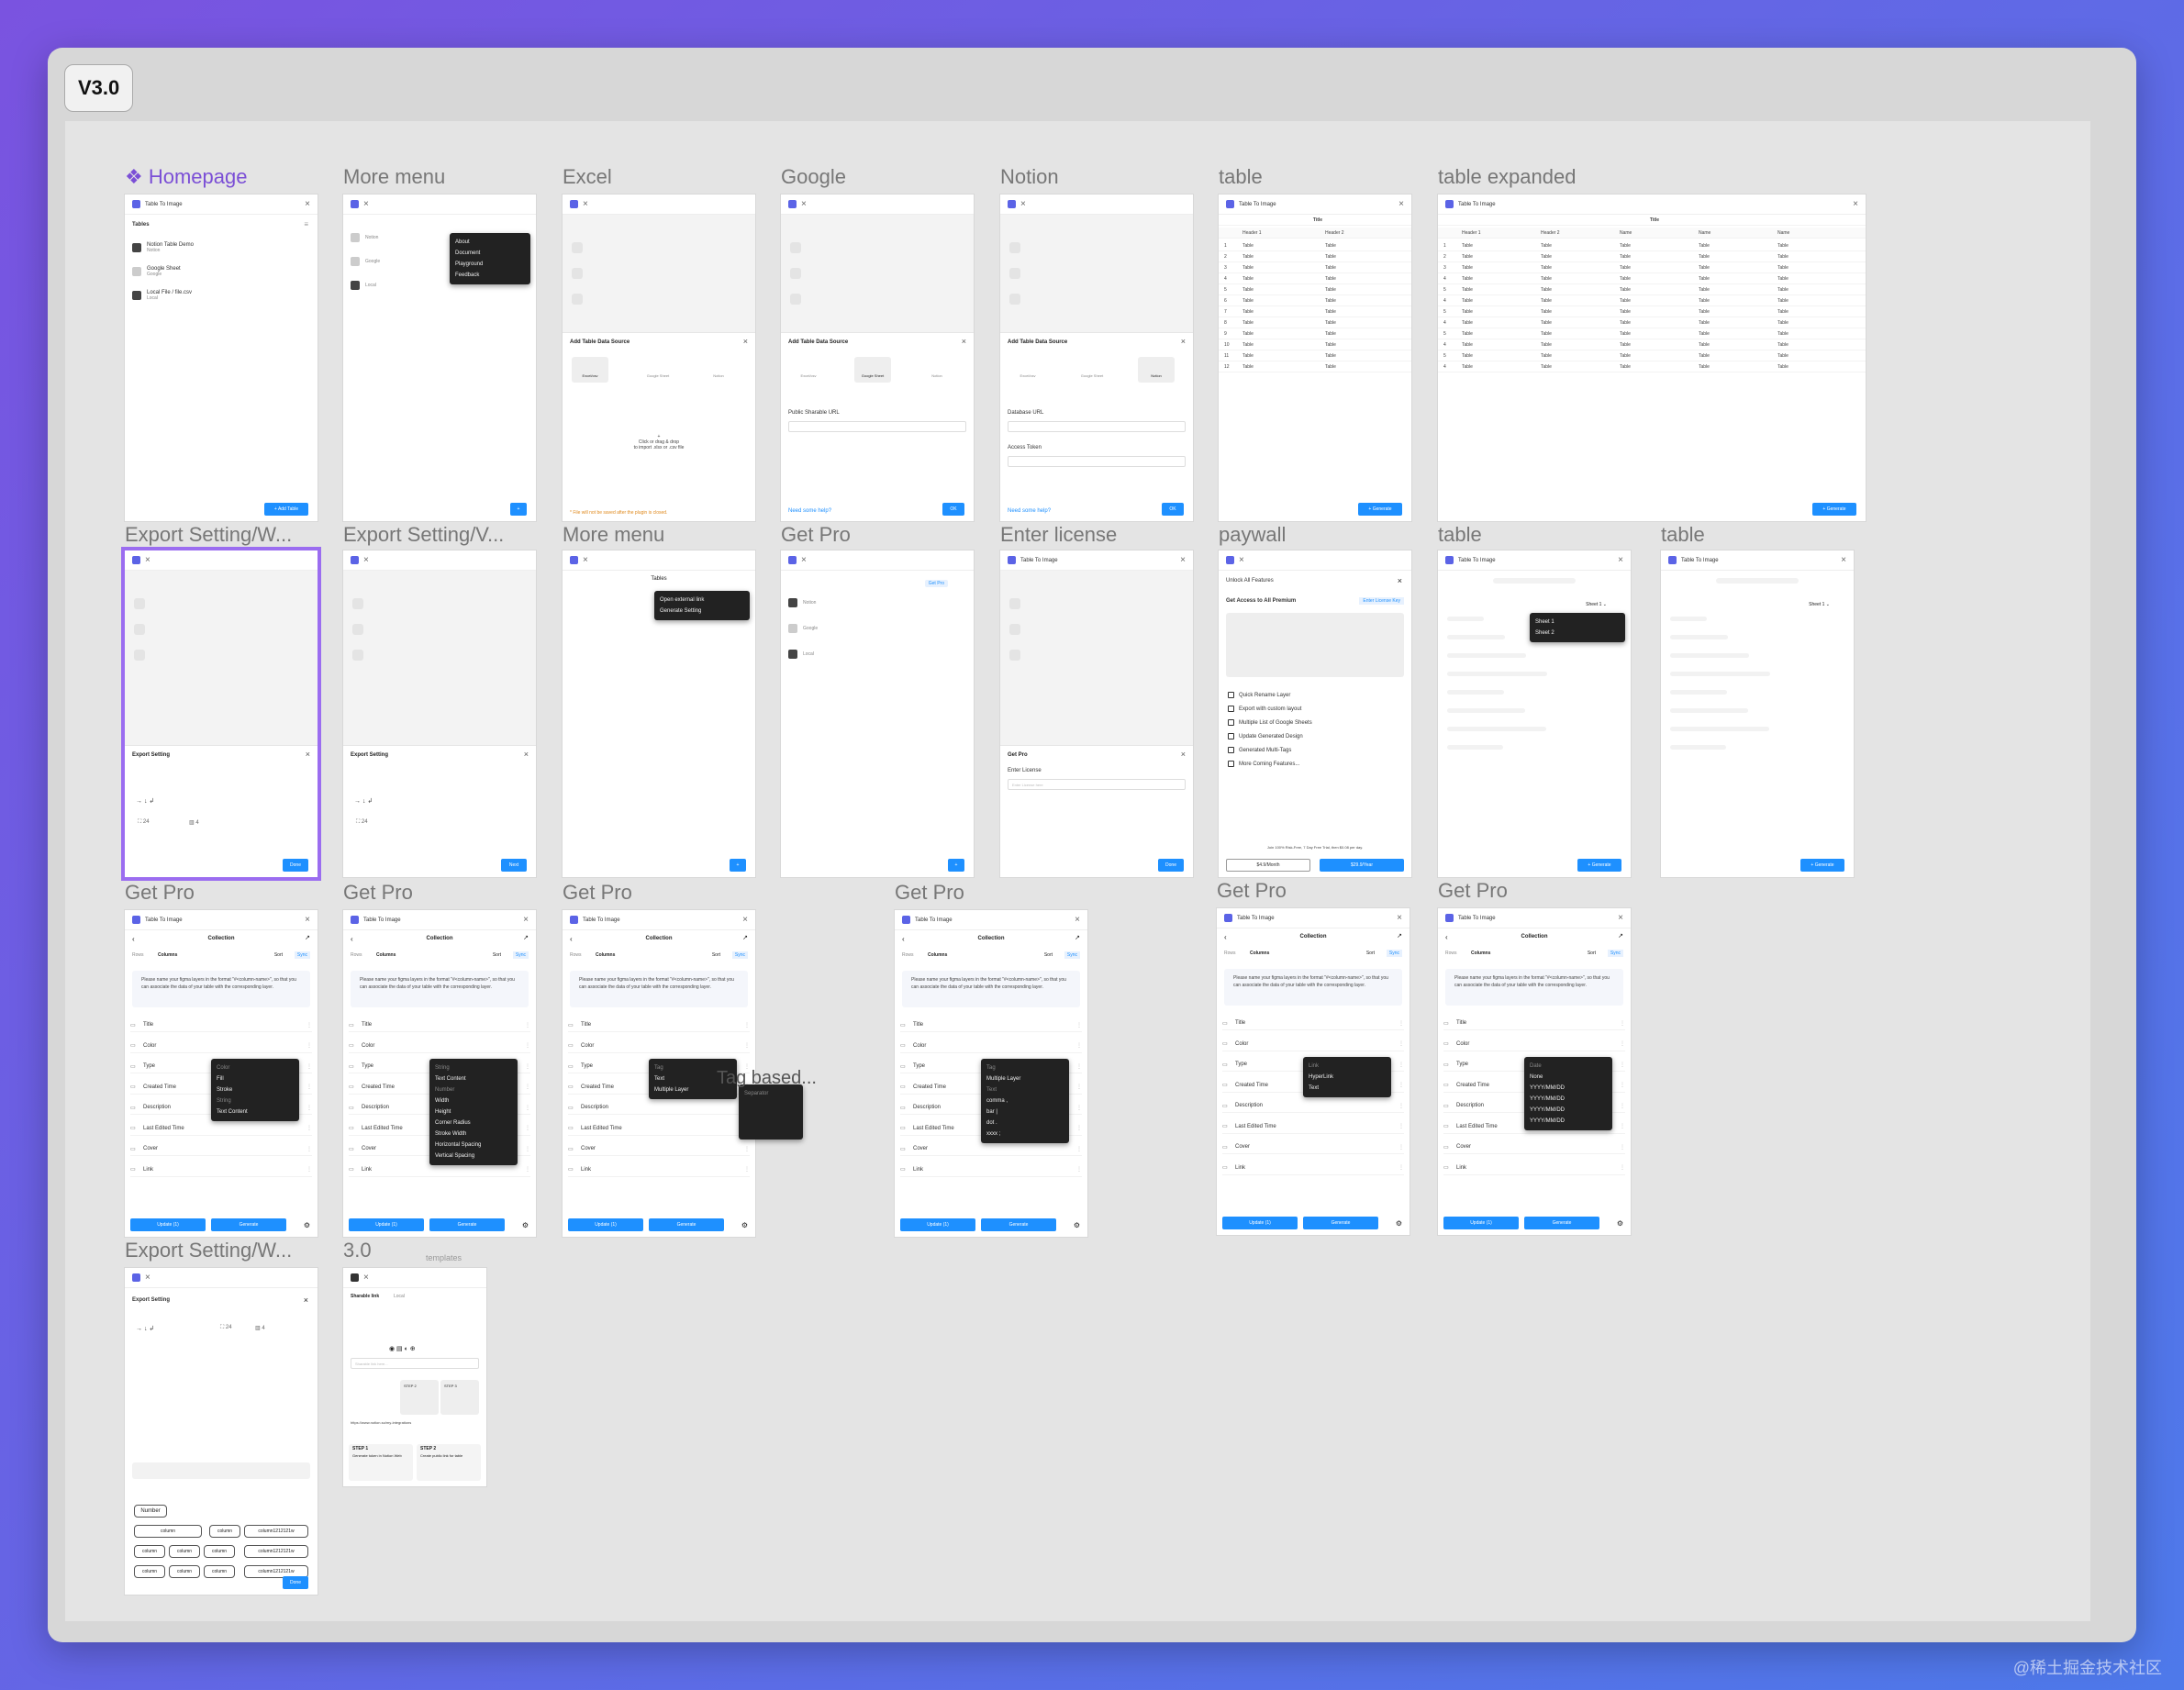  I want to click on frame-label-get-pro-3: Get Pro, so click(597, 893).